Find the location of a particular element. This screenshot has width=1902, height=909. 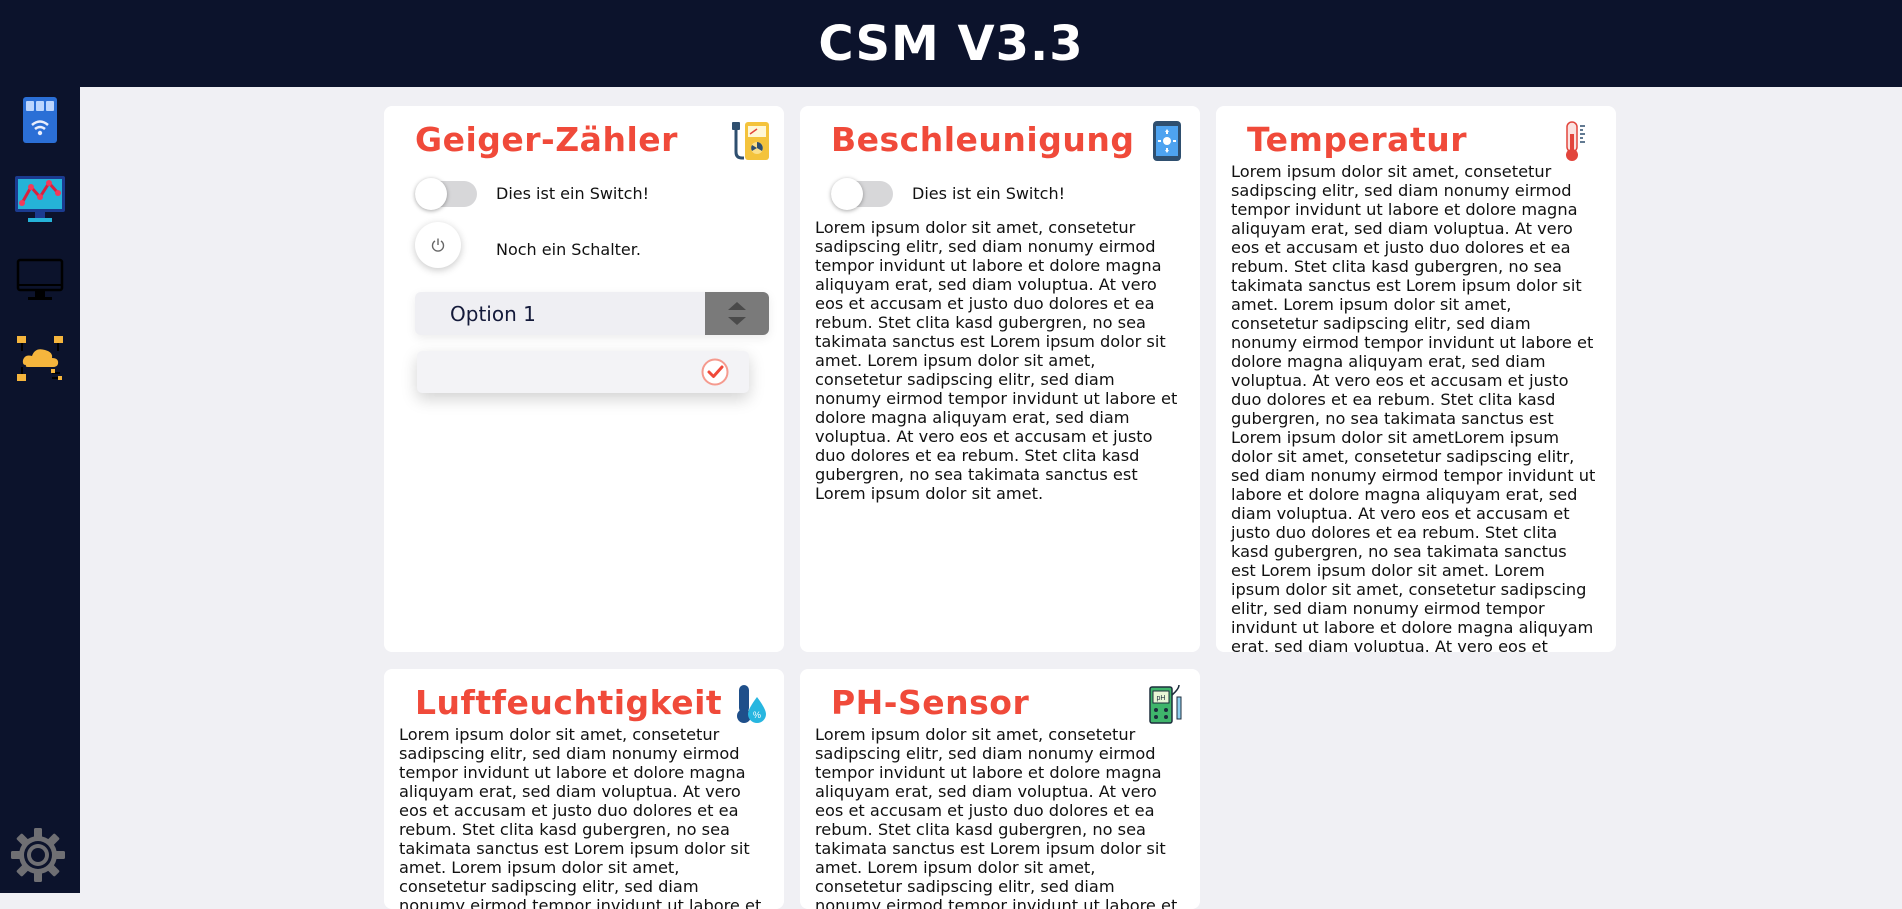

card-title: Geiger-Zähler is located at coordinates (546, 139).